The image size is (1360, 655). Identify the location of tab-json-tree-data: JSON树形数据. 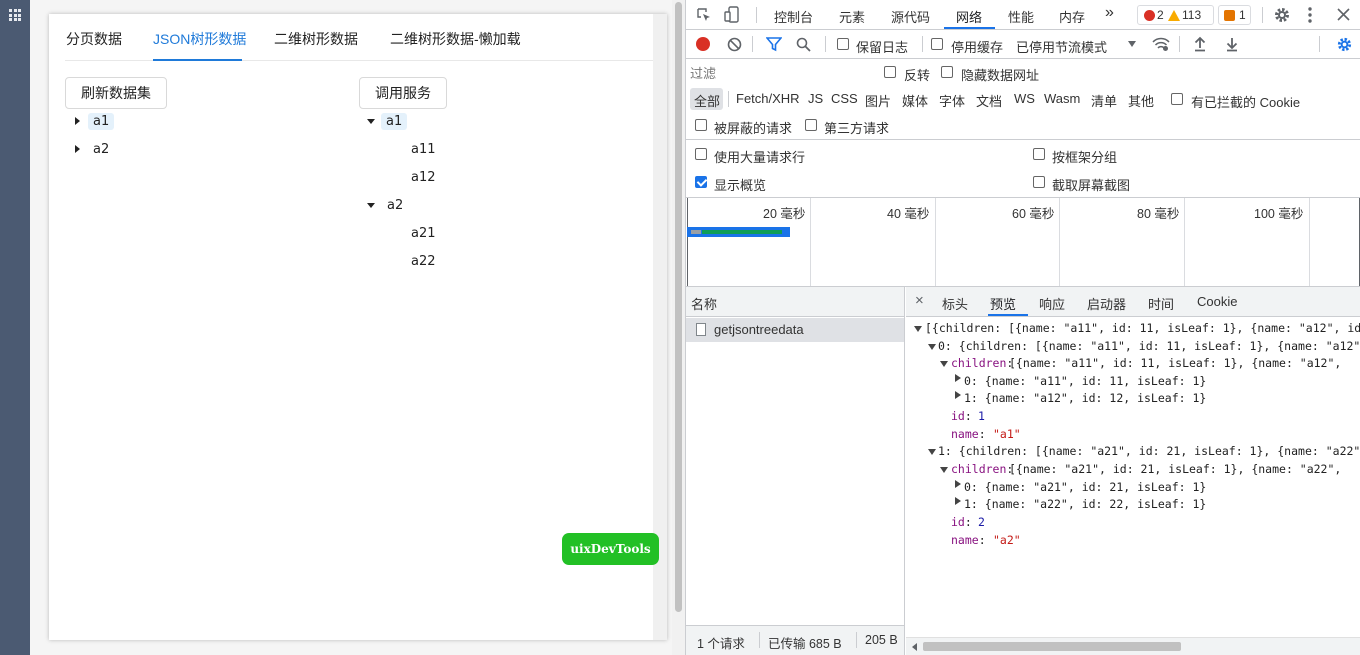
(199, 39).